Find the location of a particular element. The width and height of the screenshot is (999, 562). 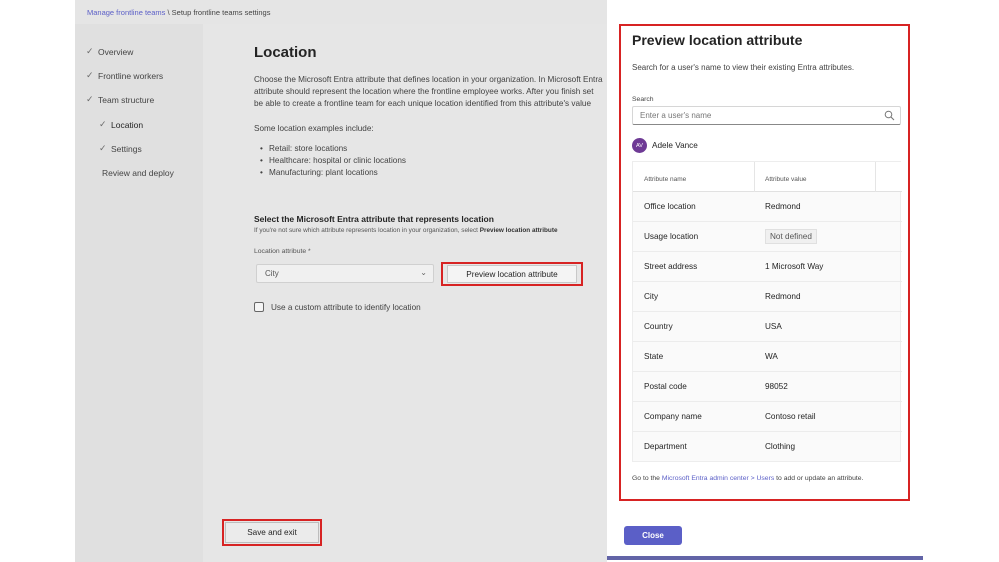

footer-prefix: Go to the is located at coordinates (647, 478).